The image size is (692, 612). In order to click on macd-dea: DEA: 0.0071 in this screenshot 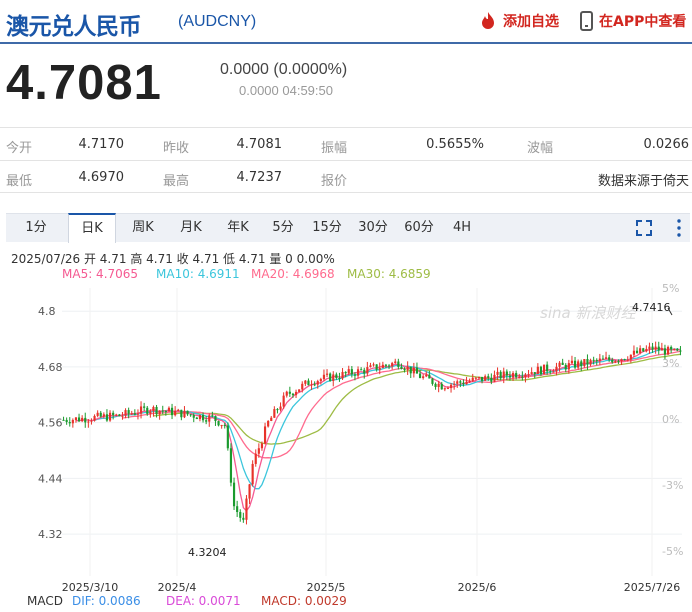, I will do `click(203, 601)`.